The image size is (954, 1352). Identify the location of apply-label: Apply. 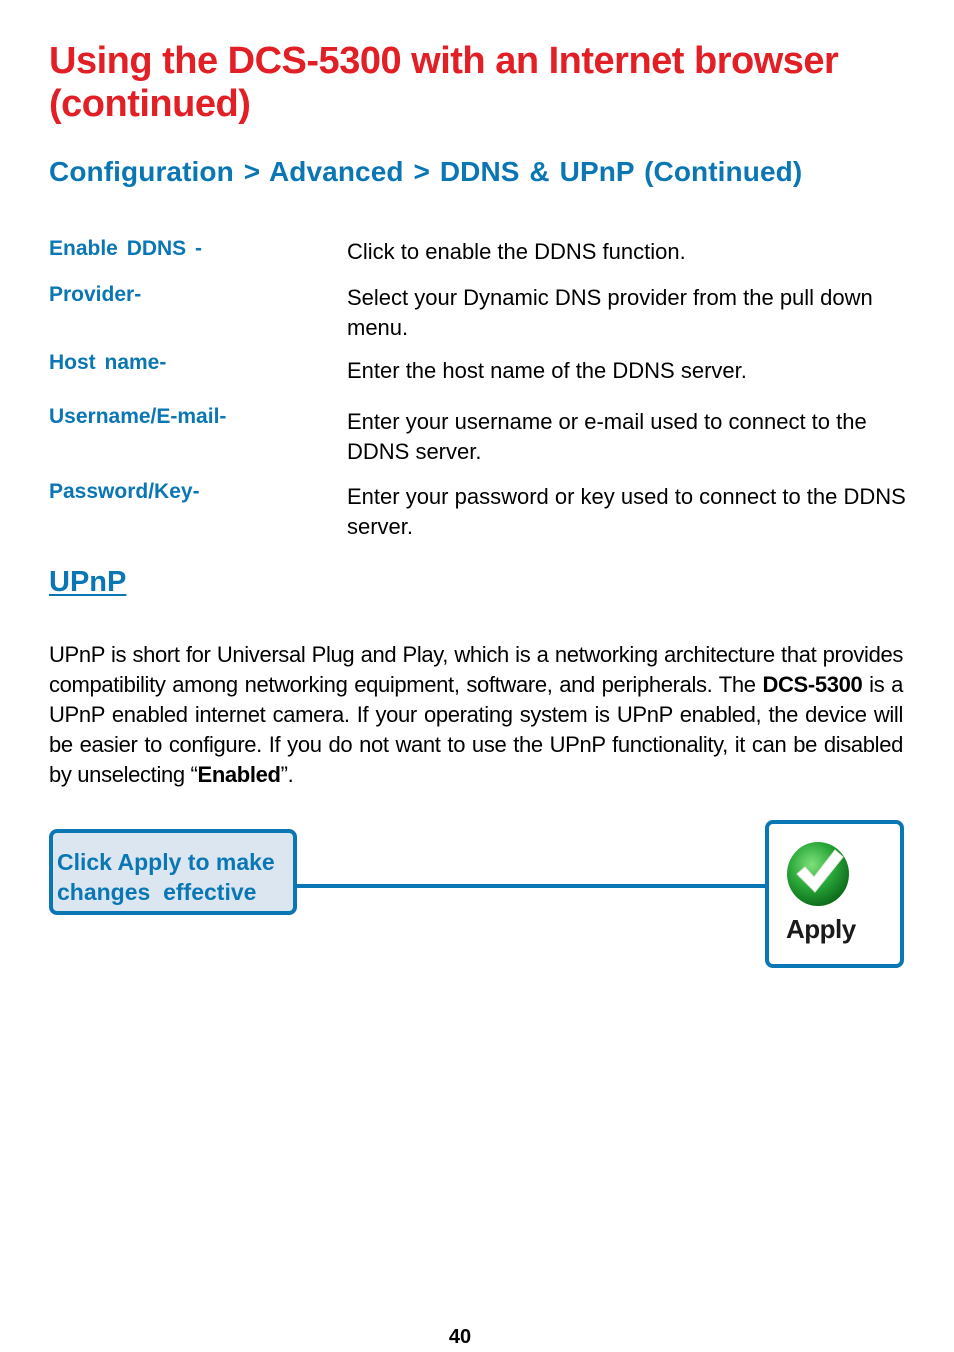
(821, 929).